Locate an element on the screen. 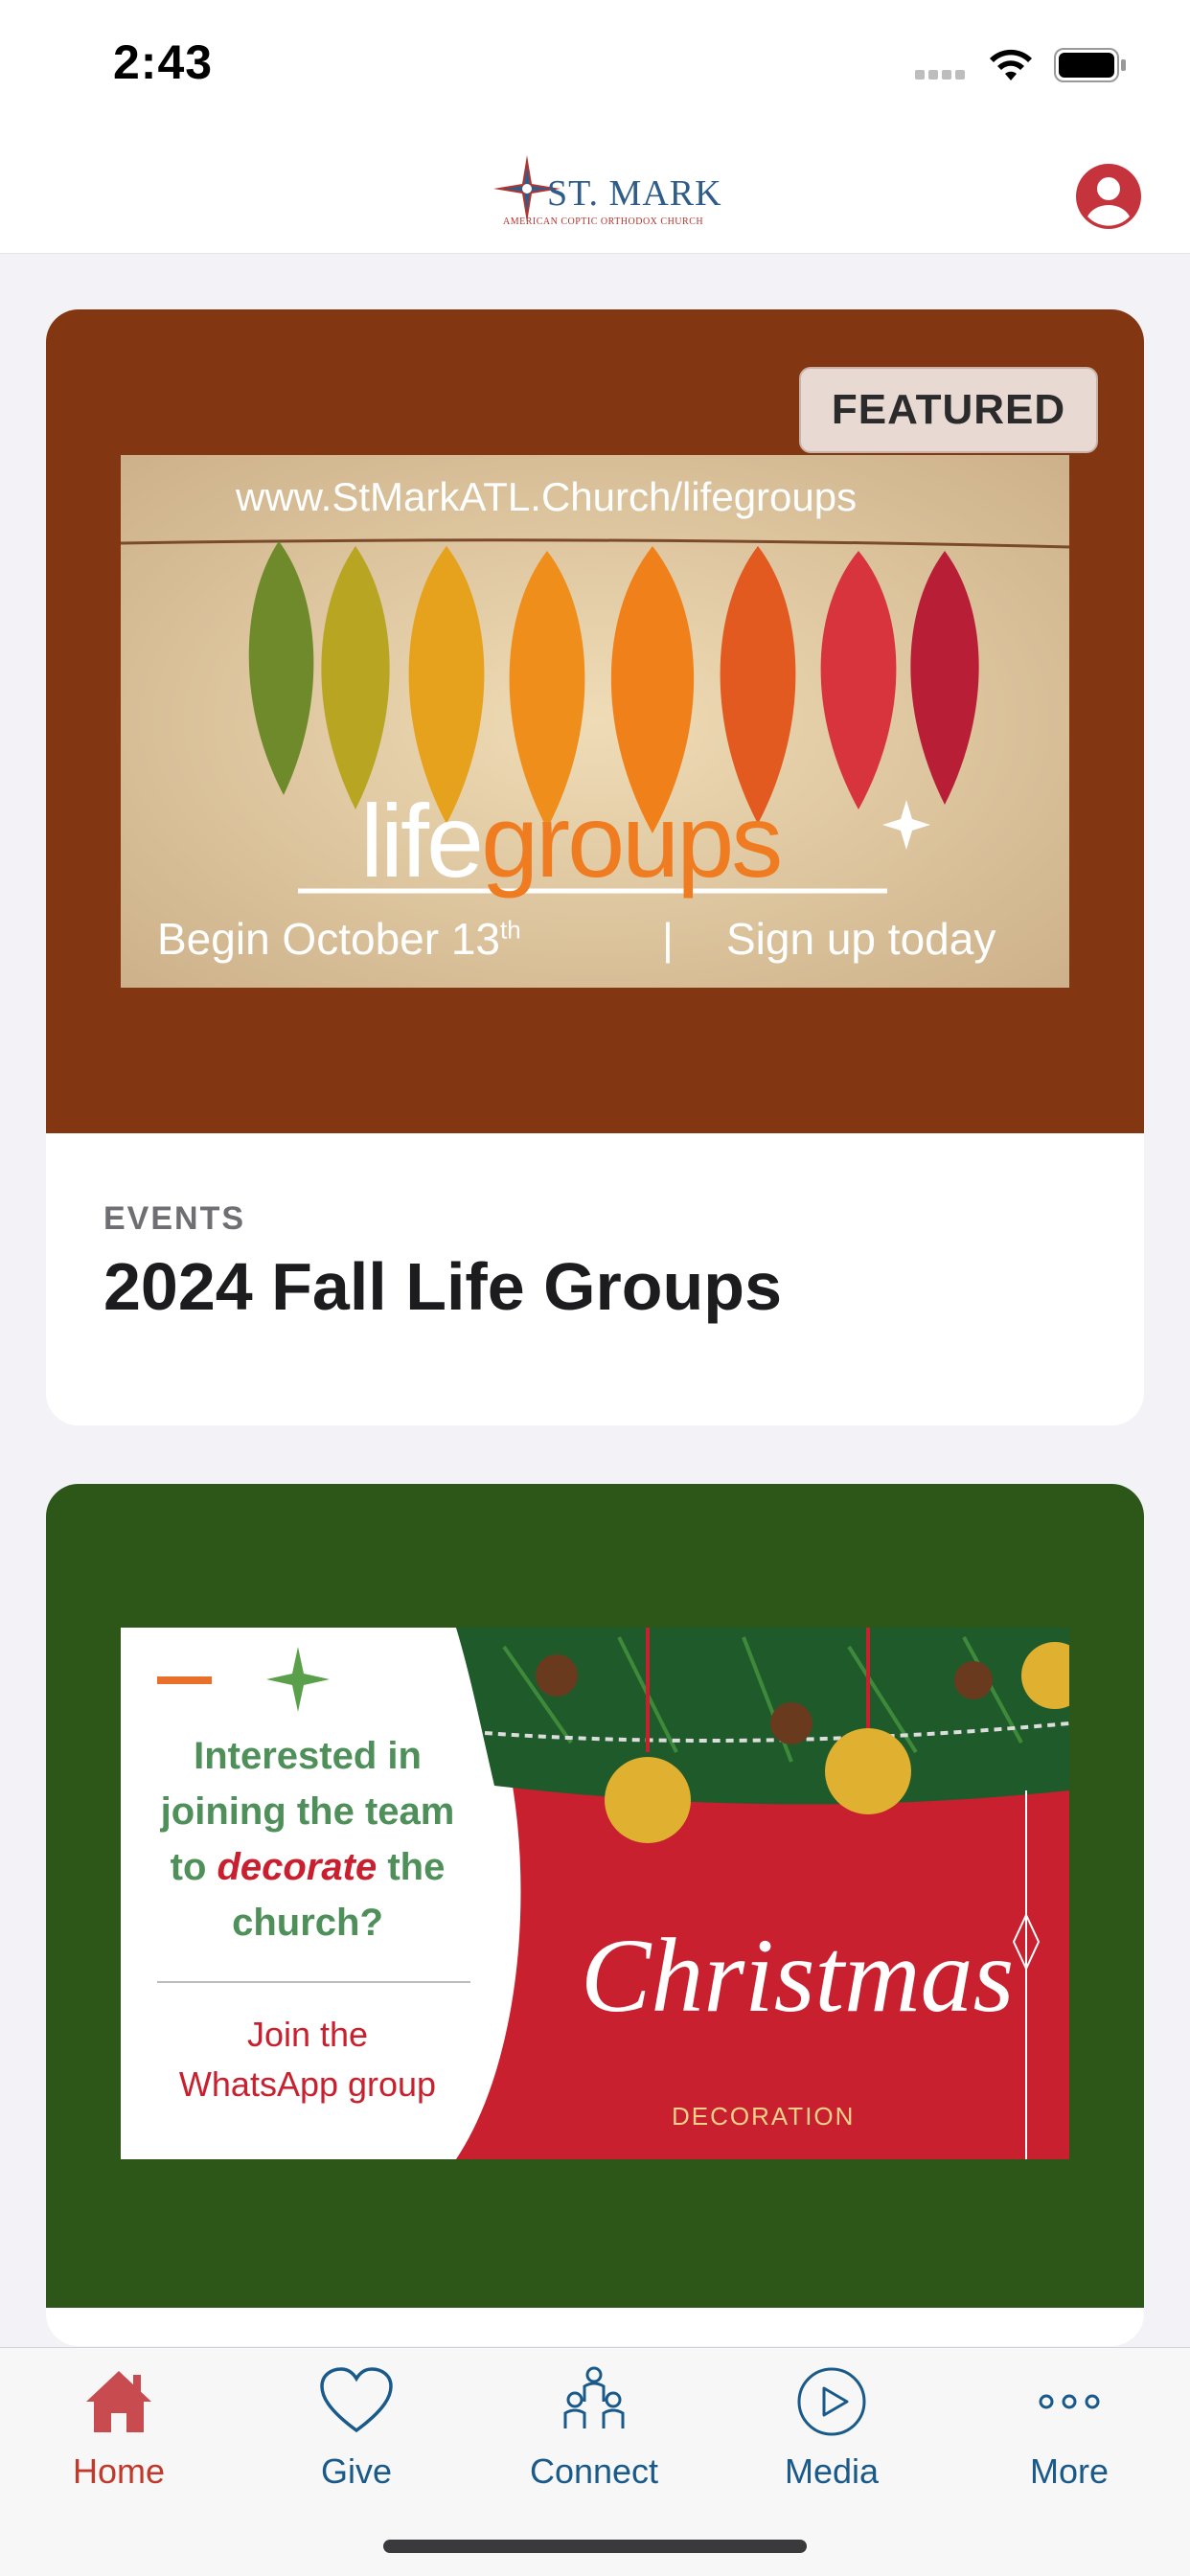 The image size is (1190, 2576). tab-home: Home is located at coordinates (119, 2434).